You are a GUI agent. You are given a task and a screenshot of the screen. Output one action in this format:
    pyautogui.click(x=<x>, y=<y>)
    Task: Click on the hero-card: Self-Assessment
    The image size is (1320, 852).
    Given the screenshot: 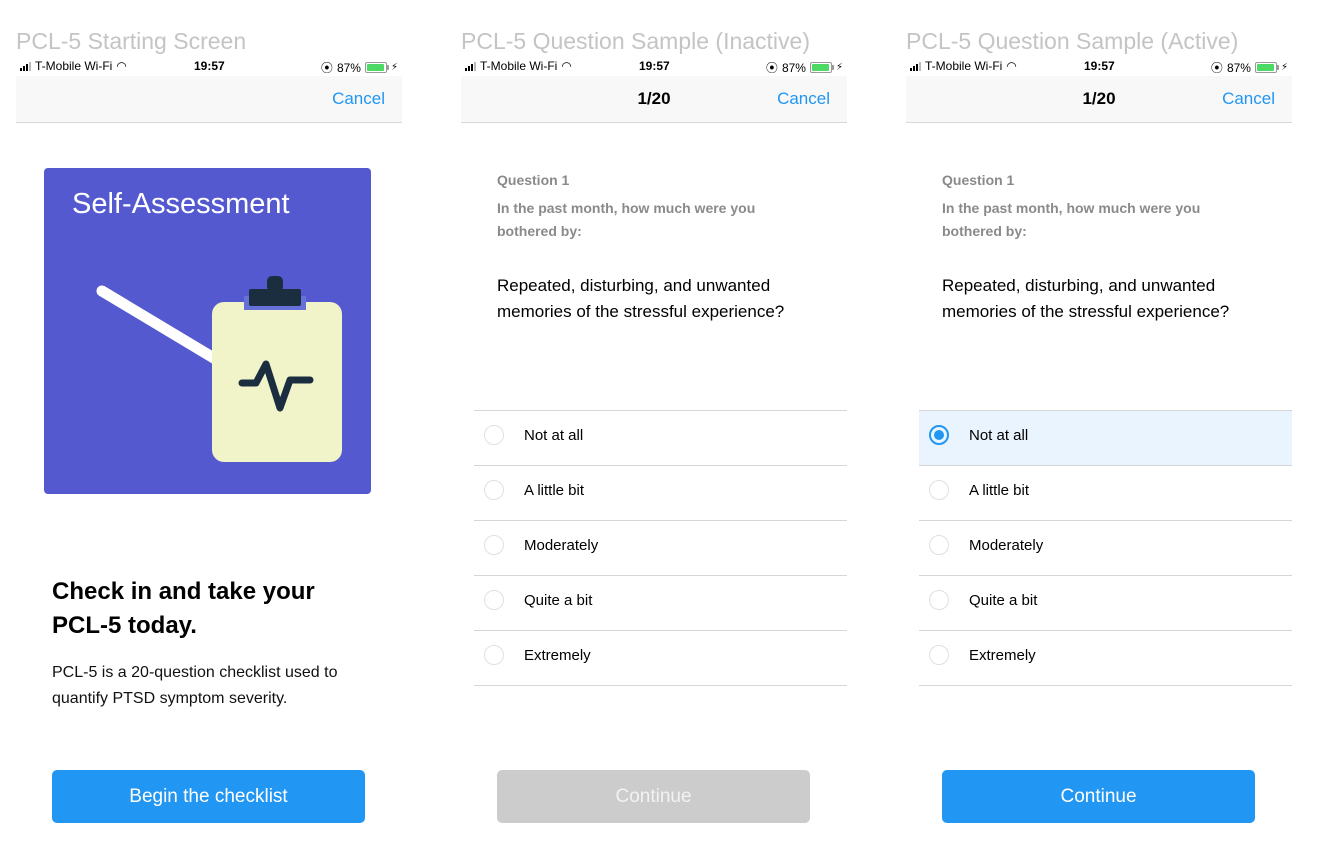 What is the action you would take?
    pyautogui.click(x=207, y=331)
    